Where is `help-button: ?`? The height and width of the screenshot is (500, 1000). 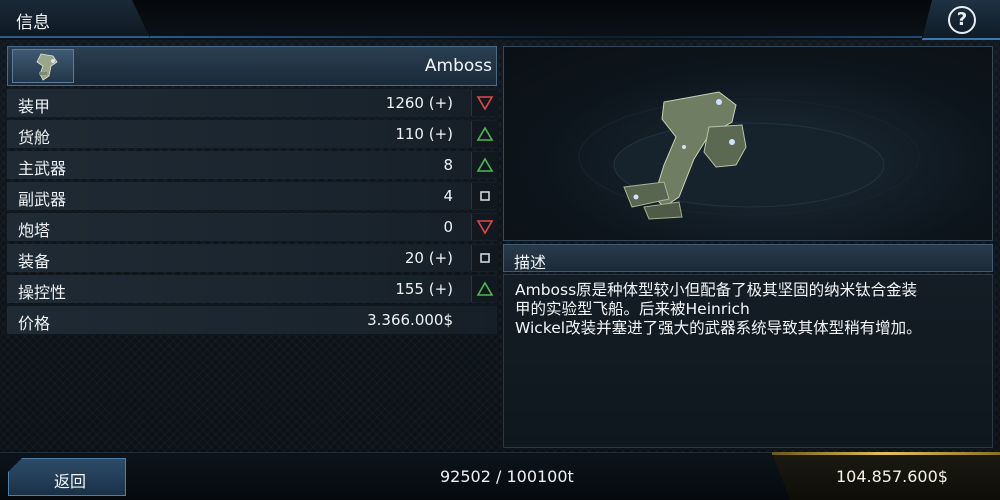 help-button: ? is located at coordinates (961, 20).